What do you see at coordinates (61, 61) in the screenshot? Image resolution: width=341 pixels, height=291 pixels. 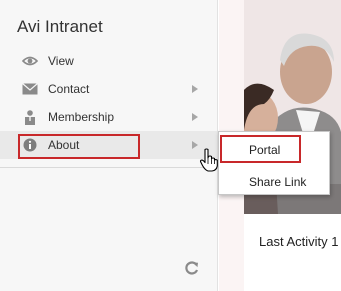 I see `menu-item-view-label: View` at bounding box center [61, 61].